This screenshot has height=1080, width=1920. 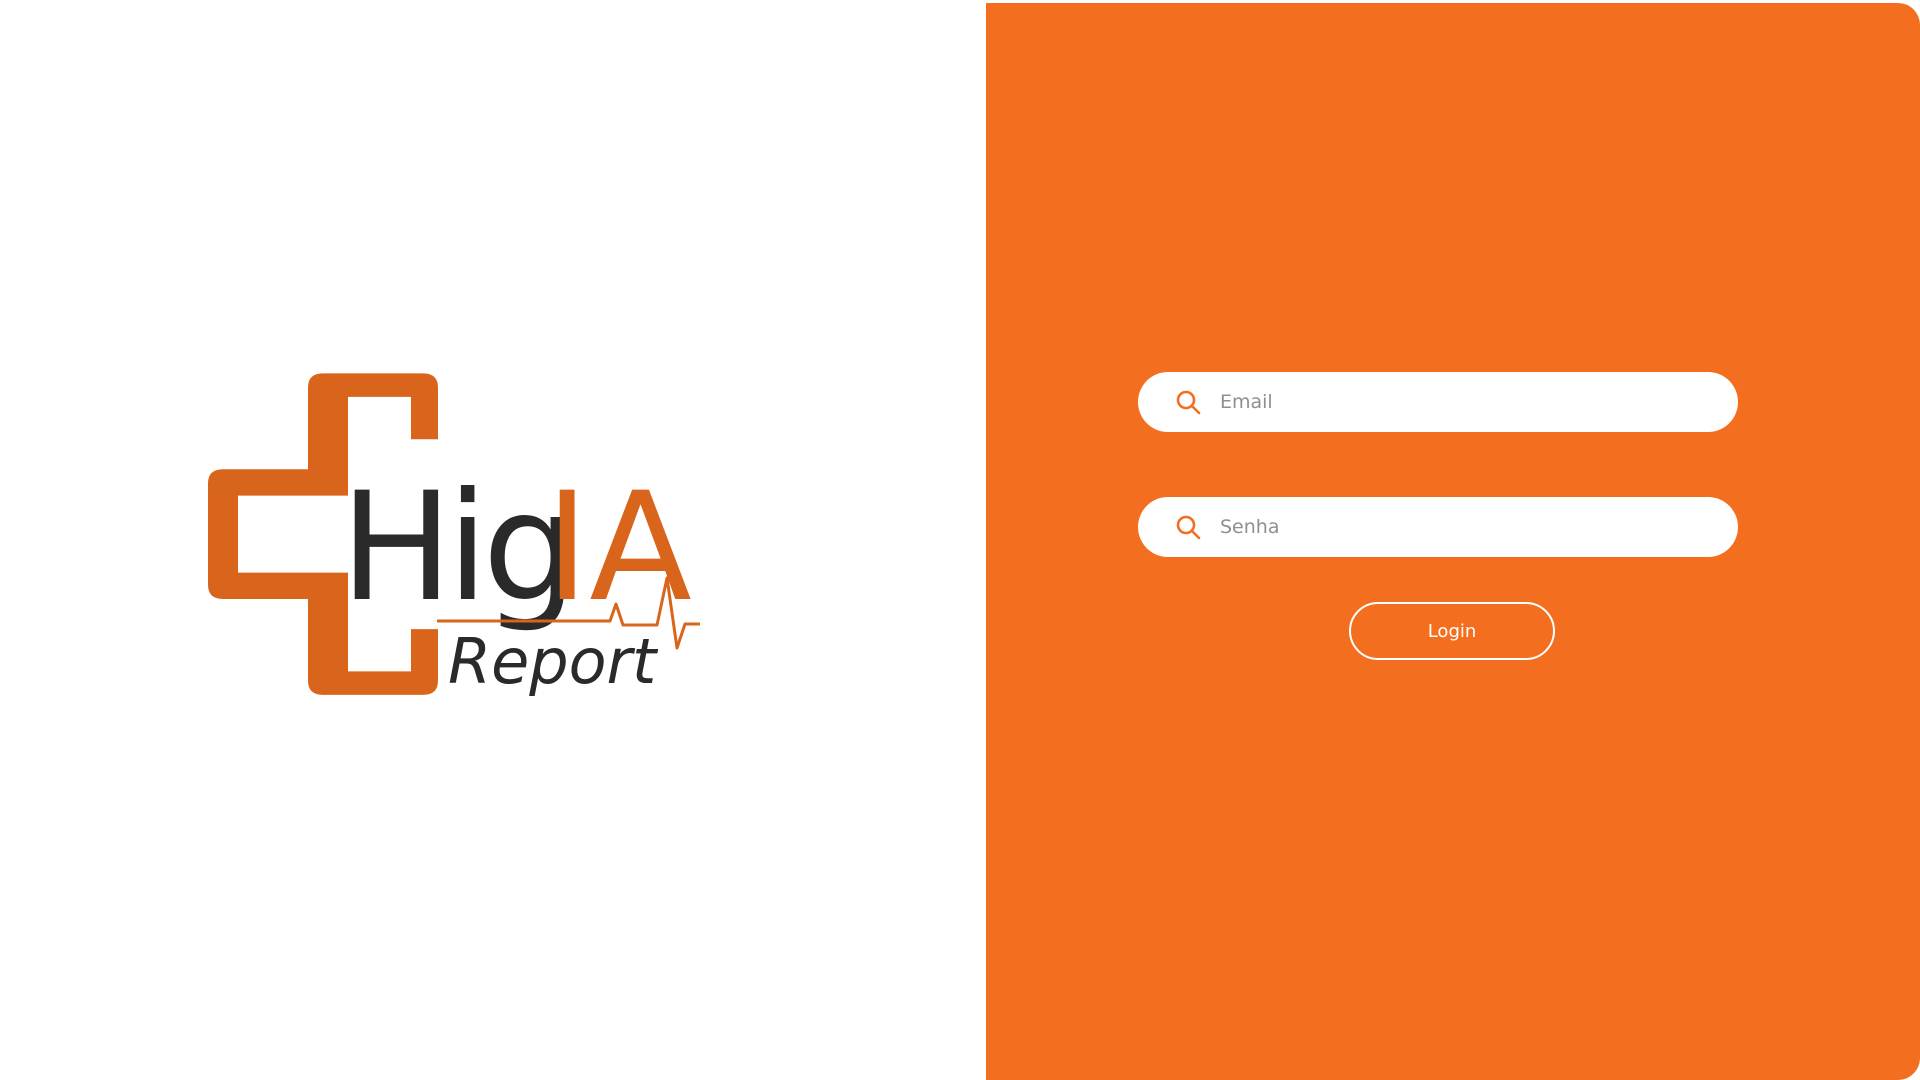 What do you see at coordinates (553, 661) in the screenshot?
I see `logo-report-text: Report` at bounding box center [553, 661].